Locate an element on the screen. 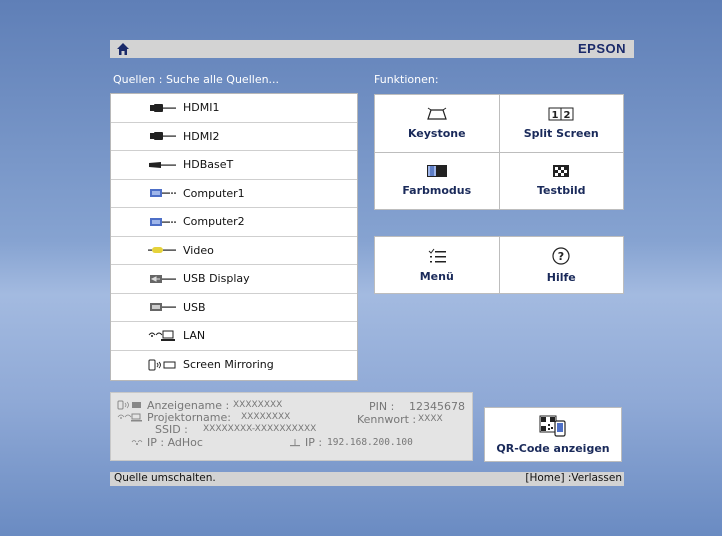  source-label: Screen Mirroring is located at coordinates (228, 365).